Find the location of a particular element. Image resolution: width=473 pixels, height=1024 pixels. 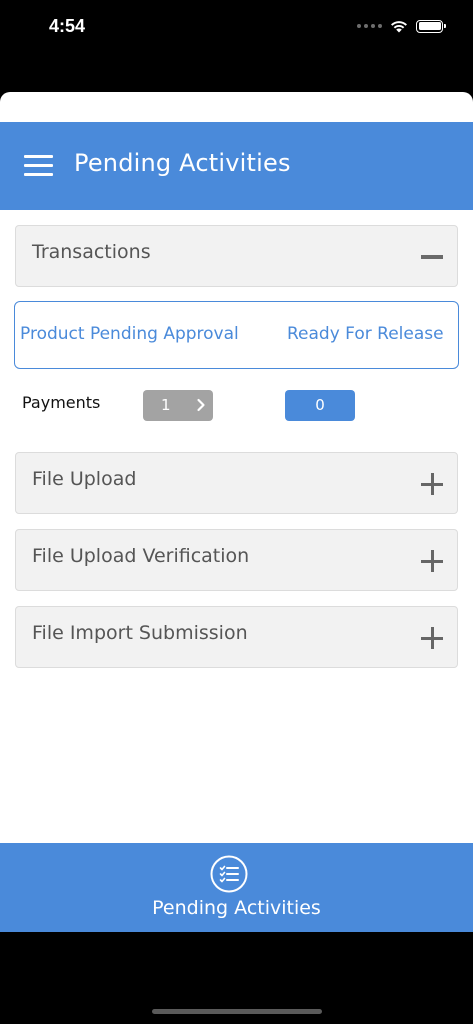

section-label: File Upload Verification is located at coordinates (141, 556).